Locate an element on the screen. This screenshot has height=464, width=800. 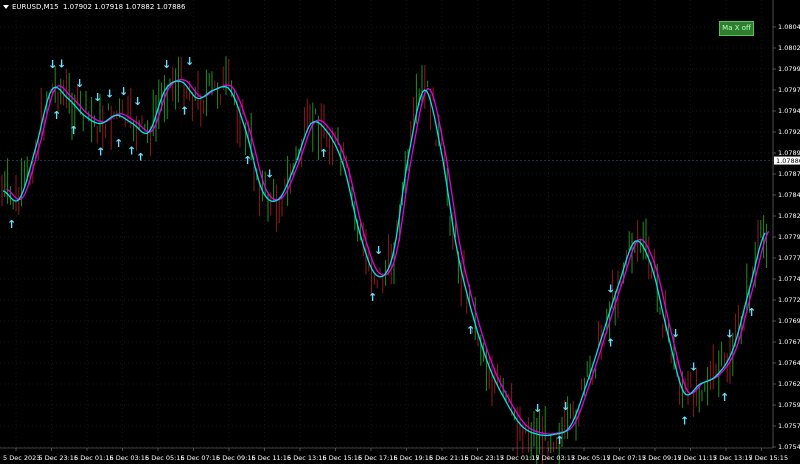
current-price-label: 1.07886 is located at coordinates (788, 161).